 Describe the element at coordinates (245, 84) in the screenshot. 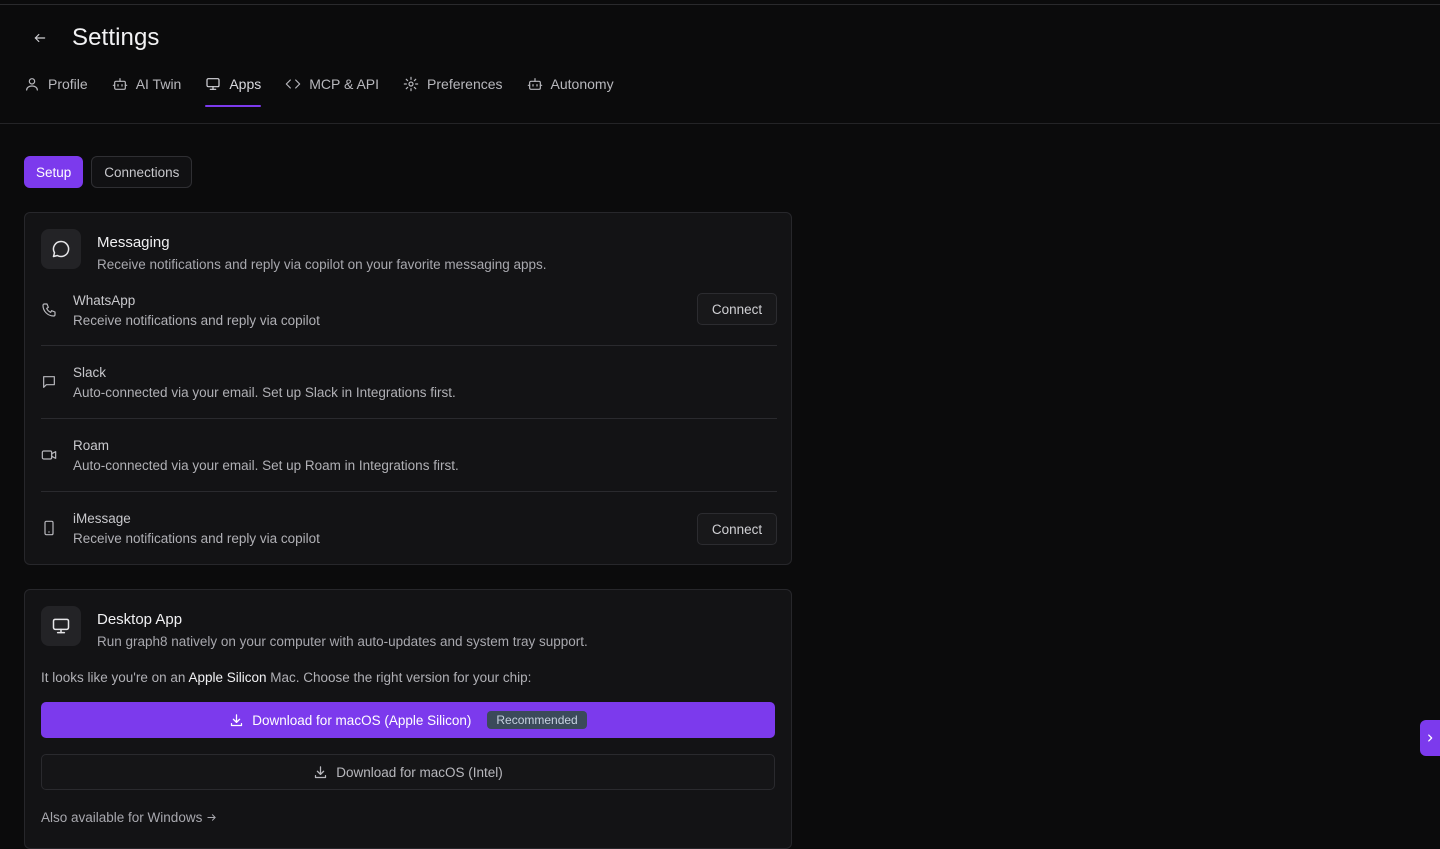

I see `tab-label: Apps` at that location.